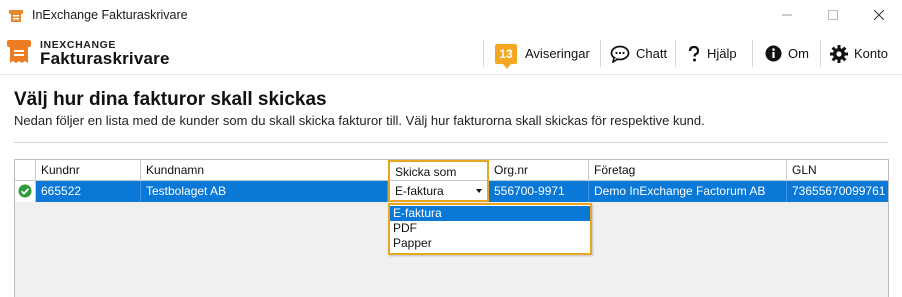  What do you see at coordinates (787, 53) in the screenshot?
I see `nav-about: Om` at bounding box center [787, 53].